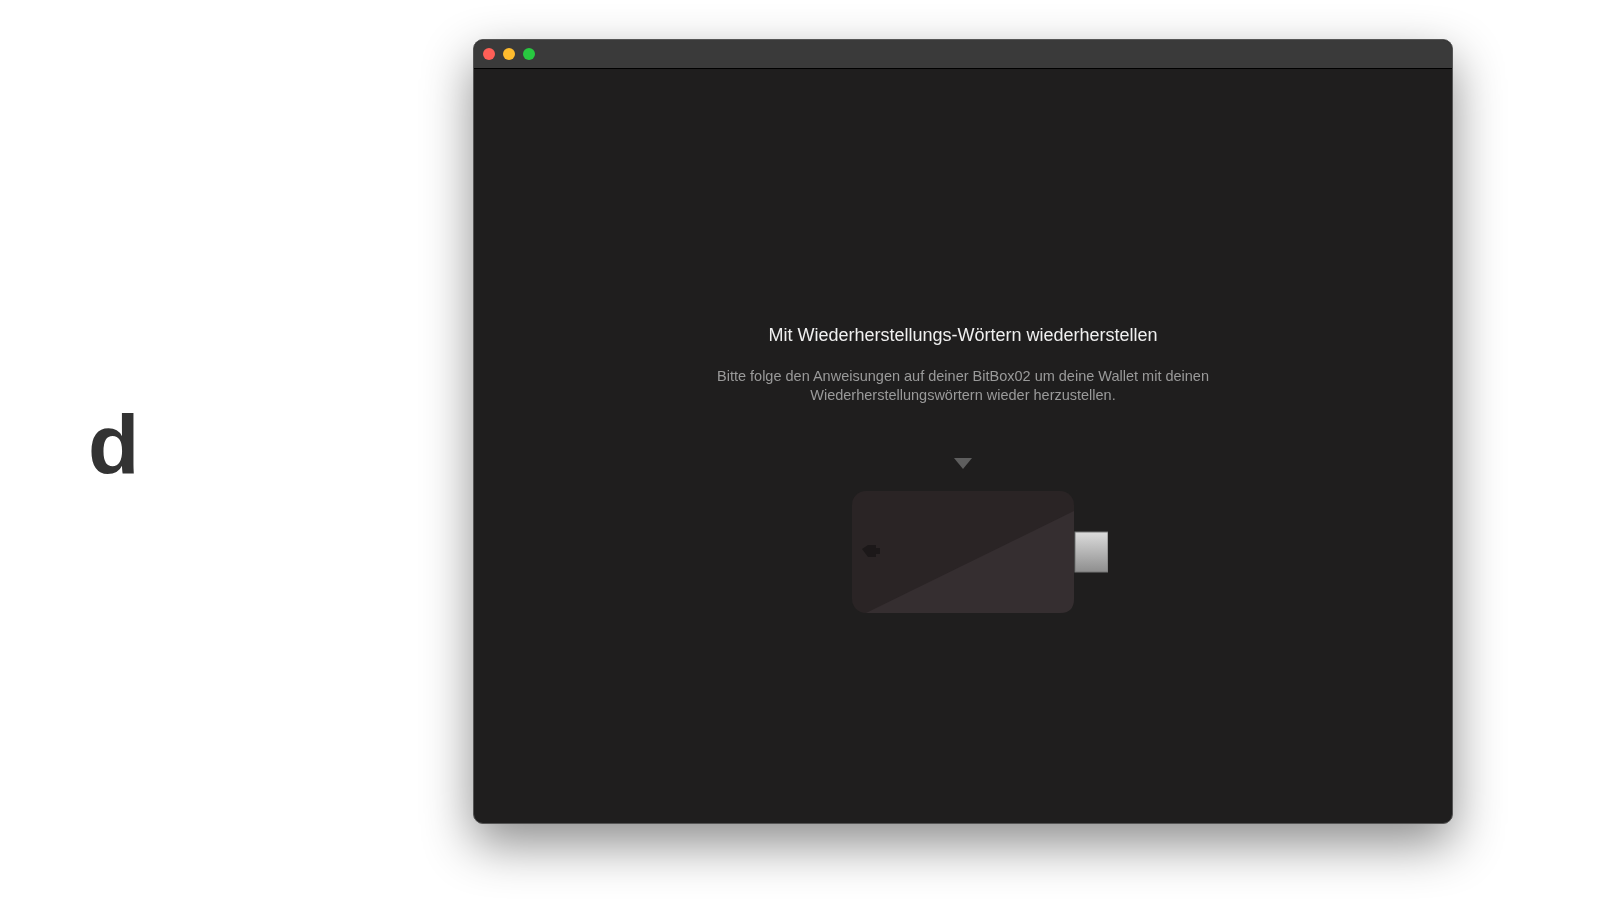 Image resolution: width=1600 pixels, height=900 pixels. Describe the element at coordinates (963, 463) in the screenshot. I see `pointer-triangle-icon` at that location.